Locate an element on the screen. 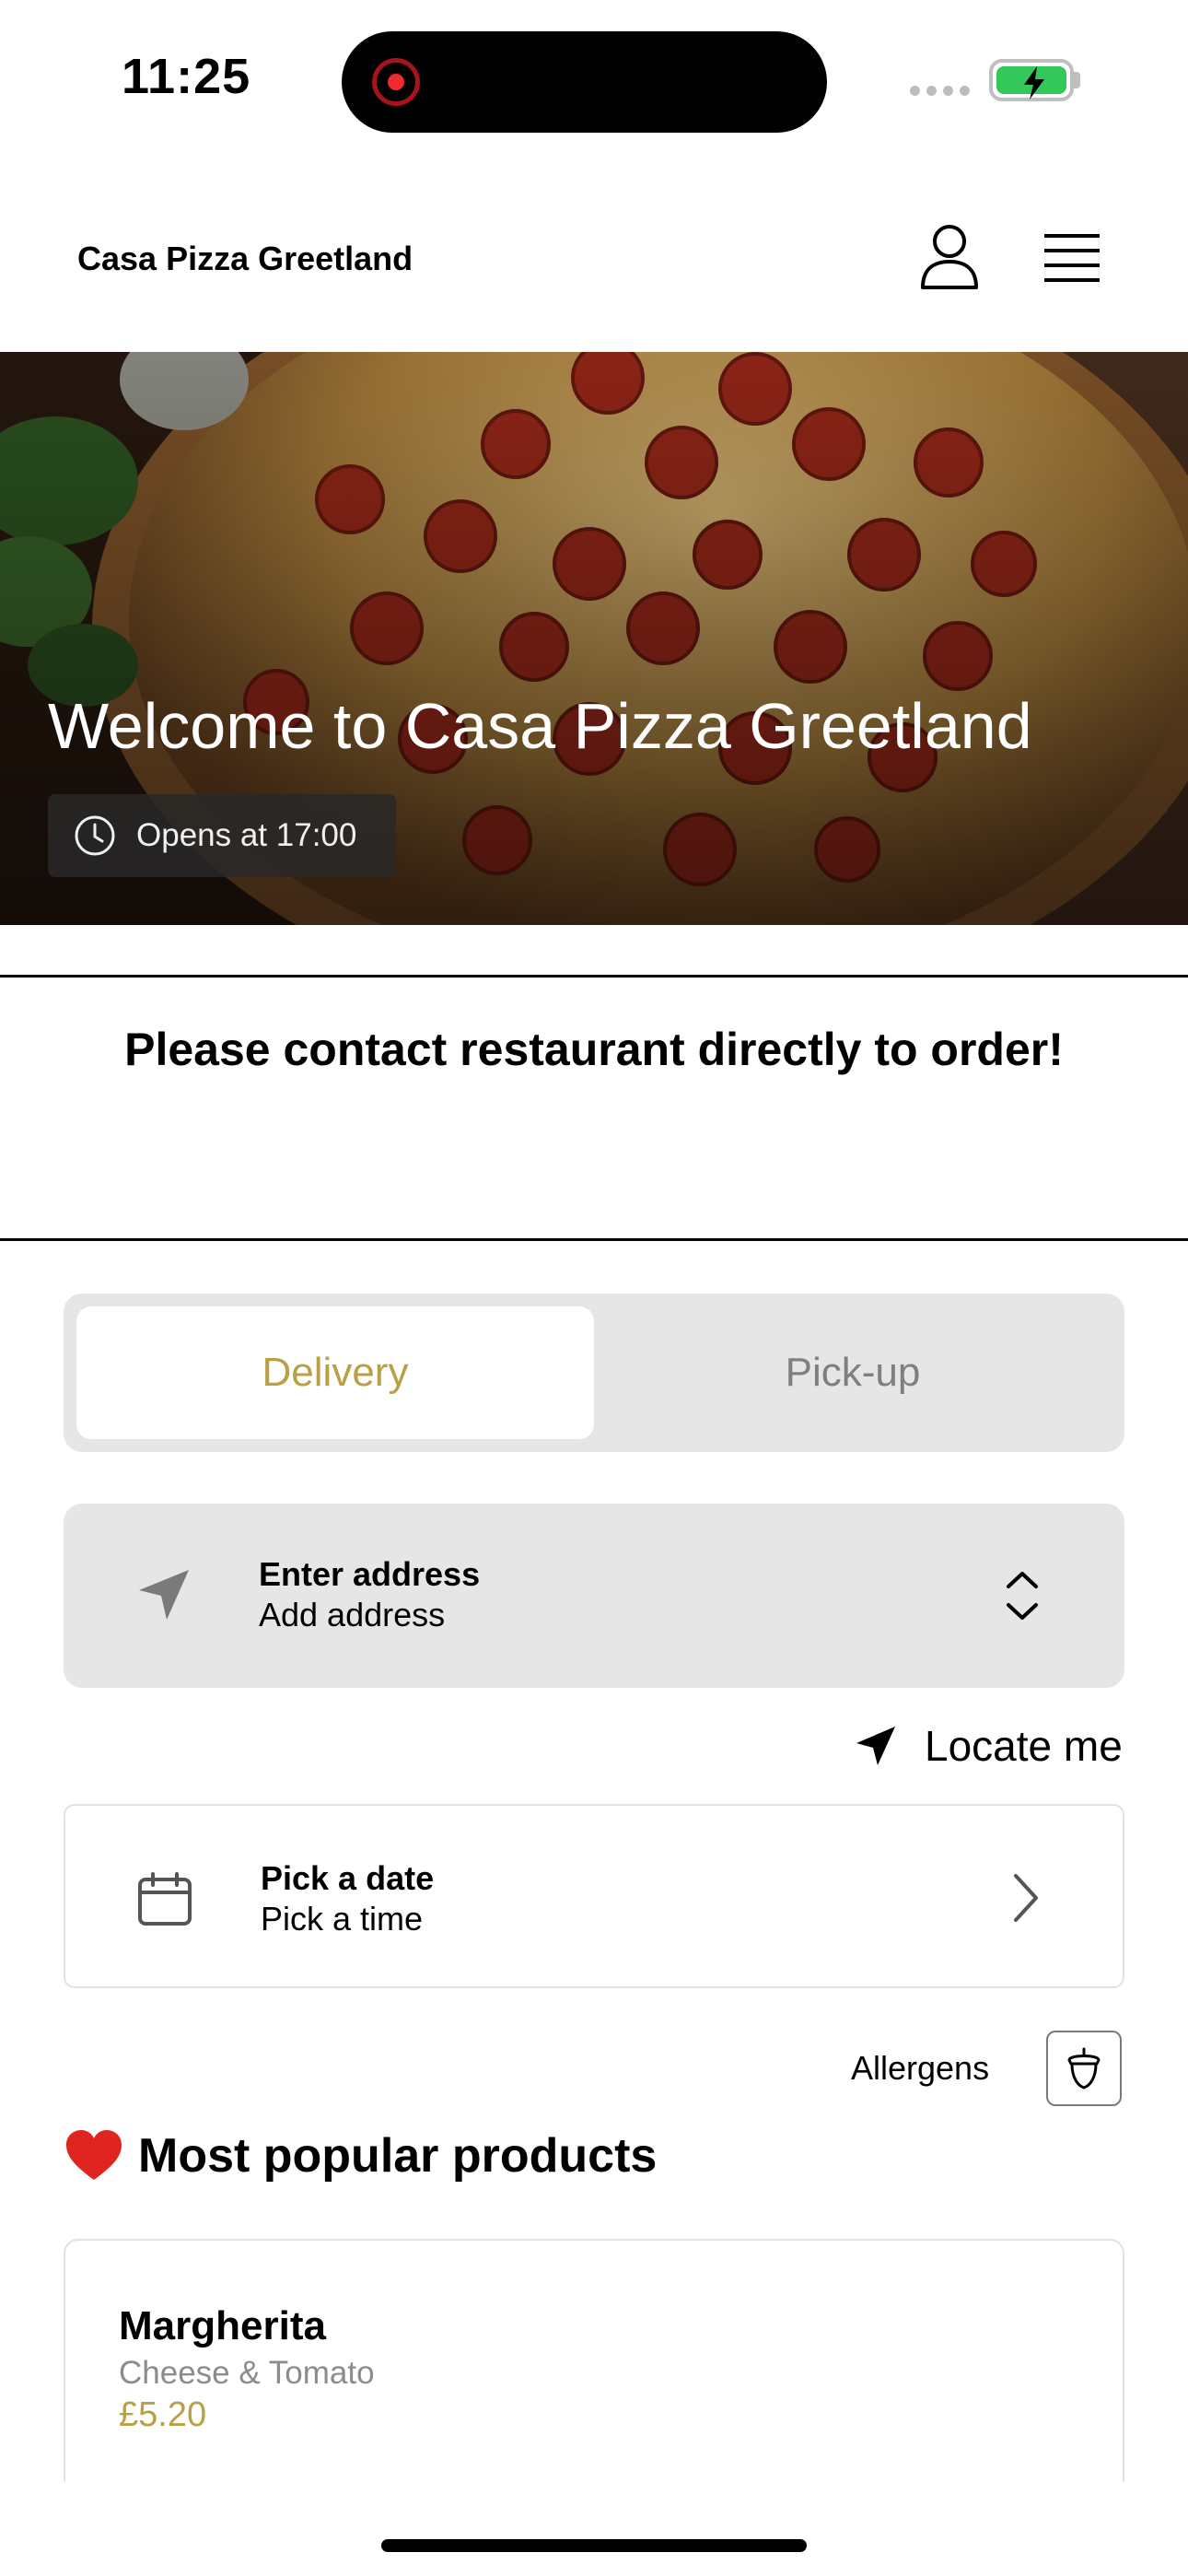 The image size is (1188, 2576). address-title: Enter address is located at coordinates (370, 1574).